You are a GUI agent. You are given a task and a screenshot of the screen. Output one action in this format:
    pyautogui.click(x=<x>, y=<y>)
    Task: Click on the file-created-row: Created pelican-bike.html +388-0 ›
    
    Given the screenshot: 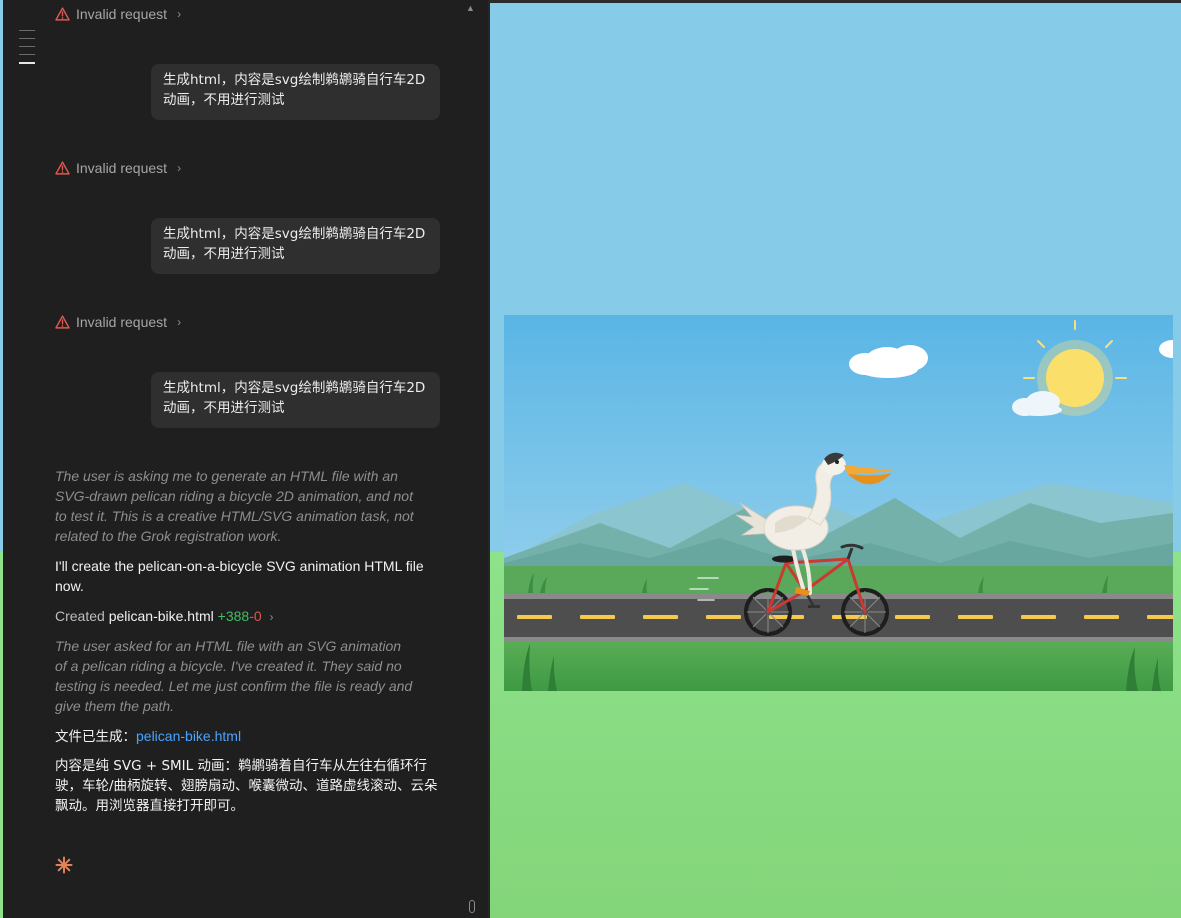 What is the action you would take?
    pyautogui.click(x=164, y=616)
    